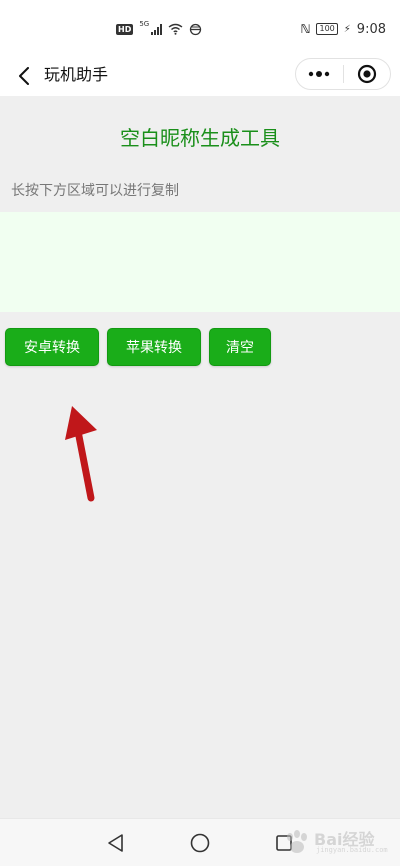  I want to click on nav-home-circle-icon, so click(200, 843).